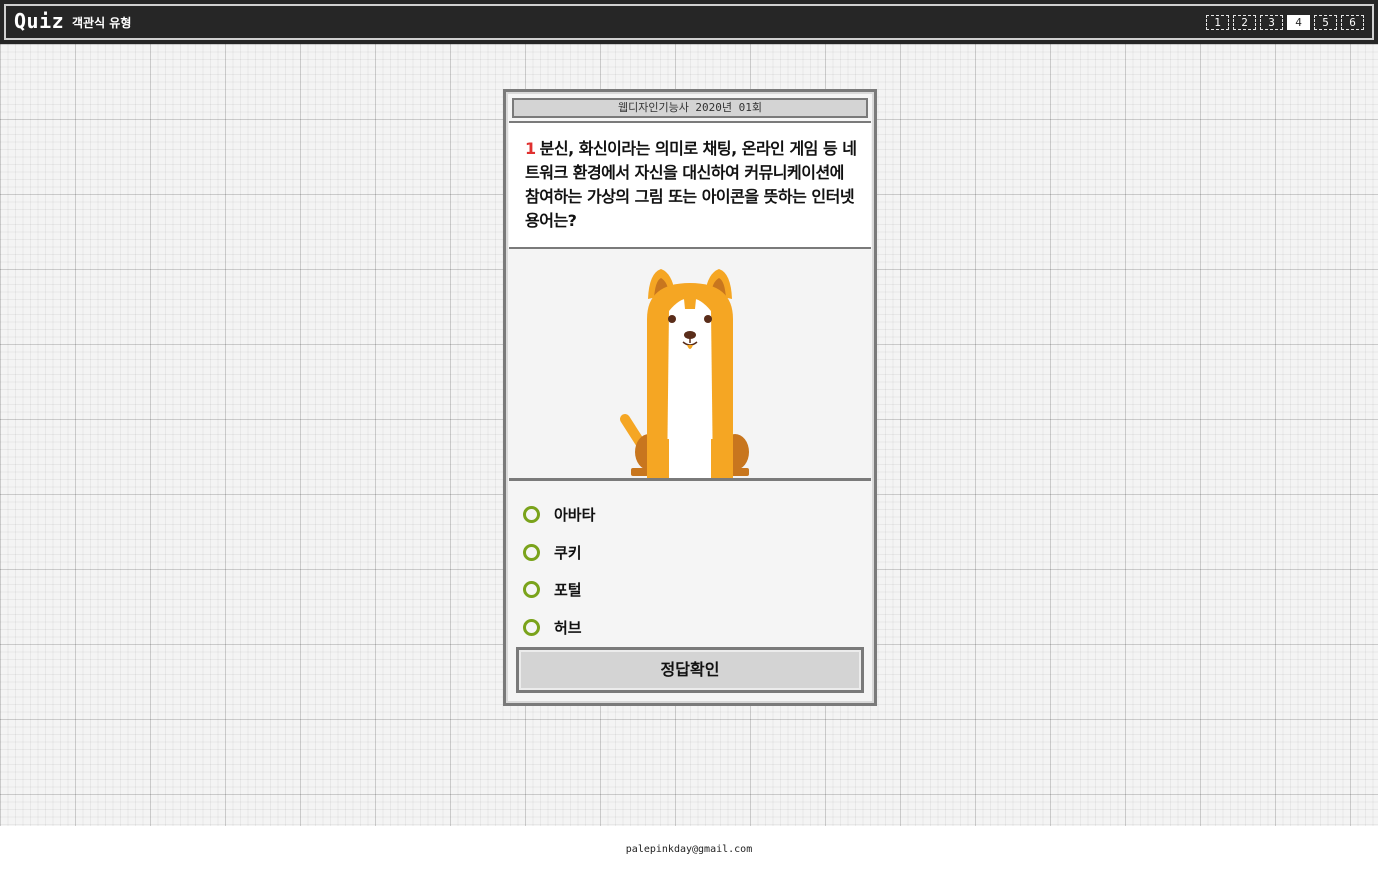 Image resolution: width=1378 pixels, height=872 pixels. Describe the element at coordinates (1271, 22) in the screenshot. I see `page-button-3: 3` at that location.